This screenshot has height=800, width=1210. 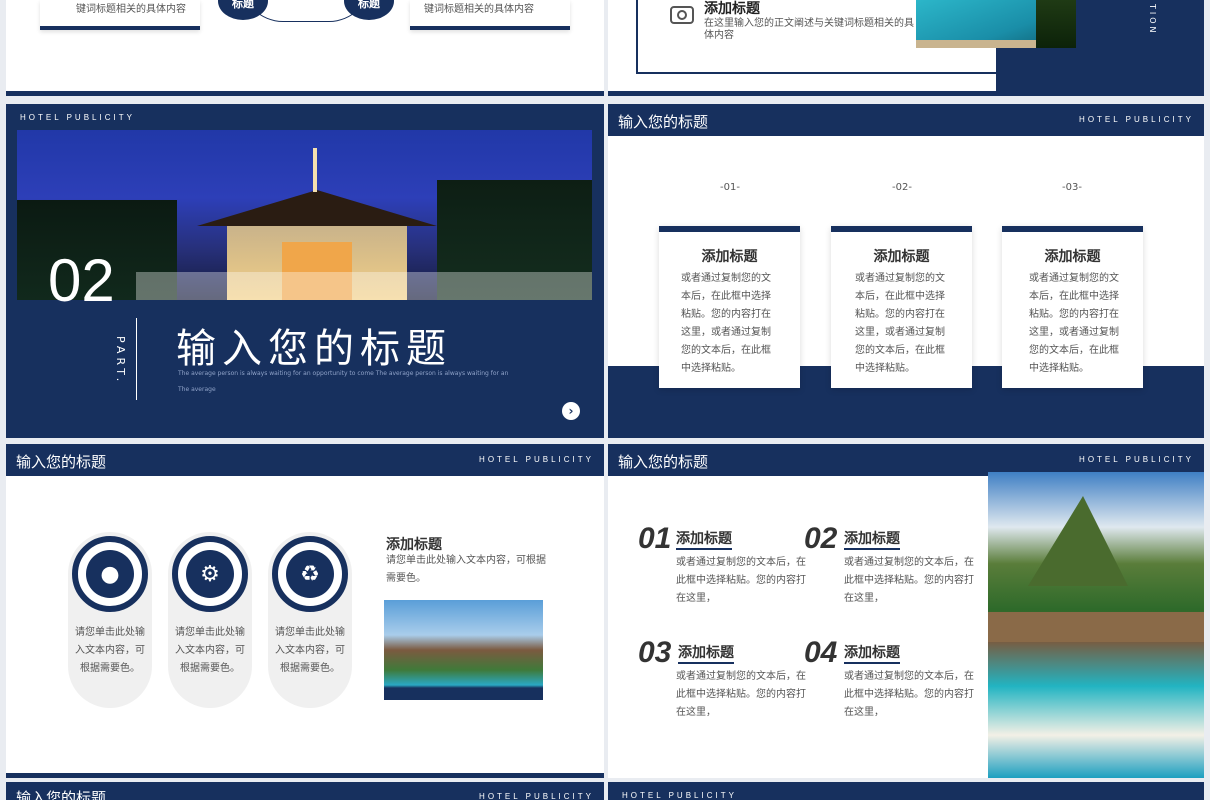 I want to click on user-icon: ●, so click(x=110, y=574).